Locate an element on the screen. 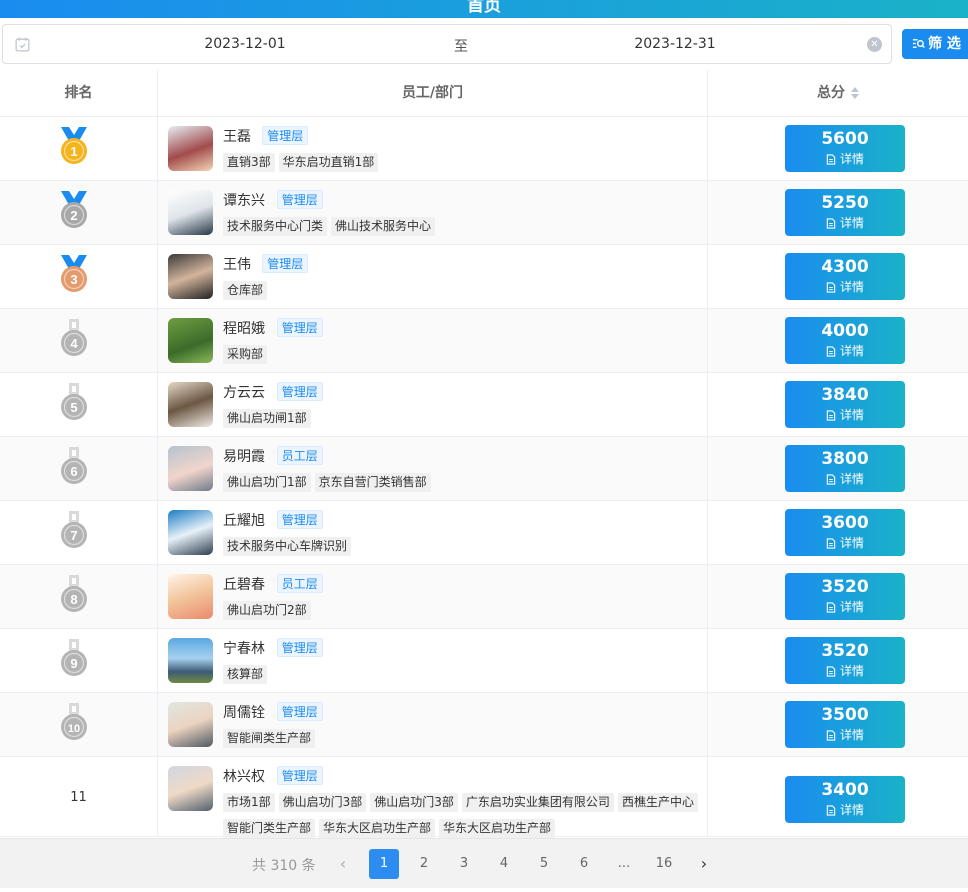 This screenshot has width=968, height=892. employee-name: 宁春林 is located at coordinates (244, 649).